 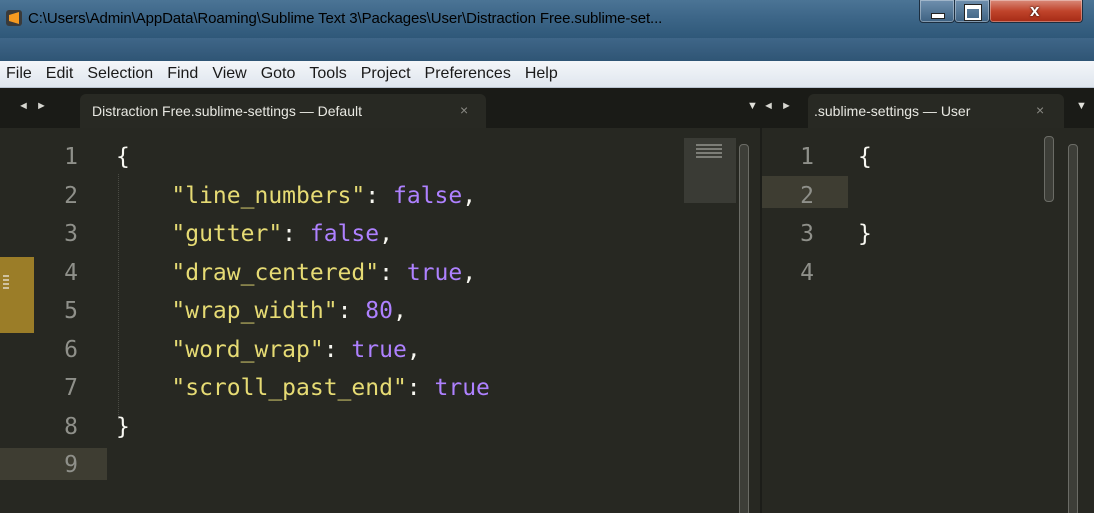 What do you see at coordinates (71, 349) in the screenshot?
I see `line-number: 6` at bounding box center [71, 349].